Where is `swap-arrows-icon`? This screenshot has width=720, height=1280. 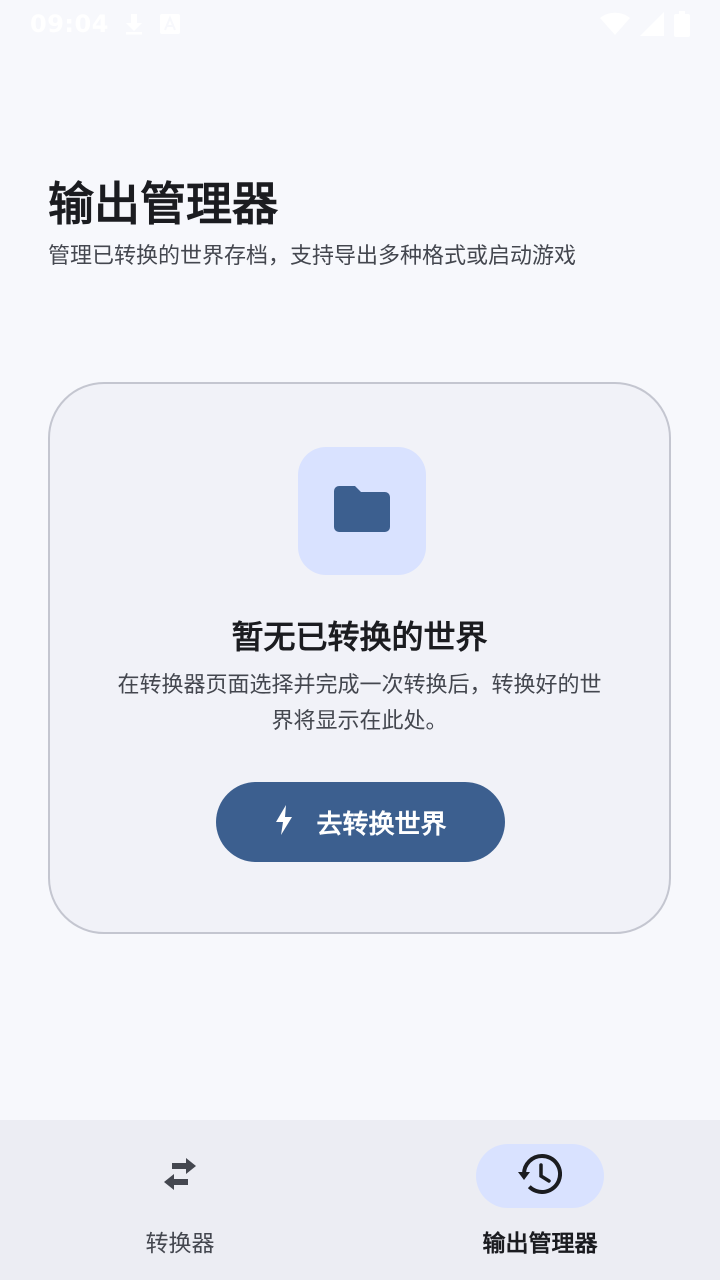 swap-arrows-icon is located at coordinates (180, 1176).